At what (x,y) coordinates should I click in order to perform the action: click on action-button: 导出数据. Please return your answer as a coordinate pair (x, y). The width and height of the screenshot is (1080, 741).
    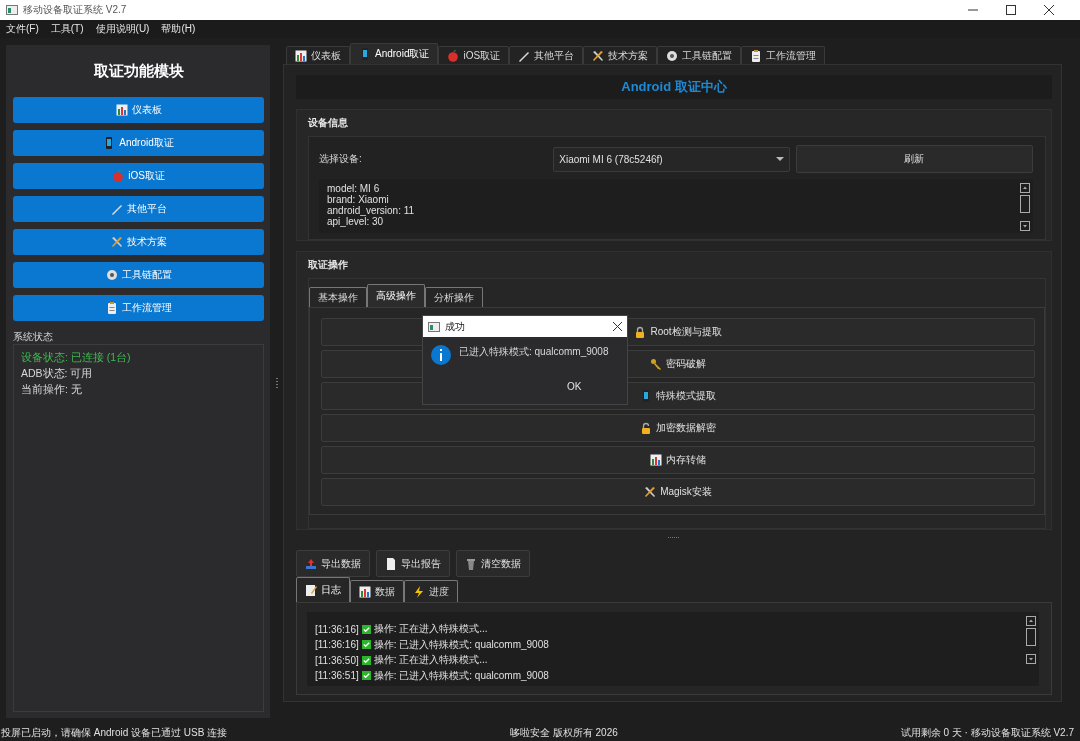
    Looking at the image, I should click on (333, 563).